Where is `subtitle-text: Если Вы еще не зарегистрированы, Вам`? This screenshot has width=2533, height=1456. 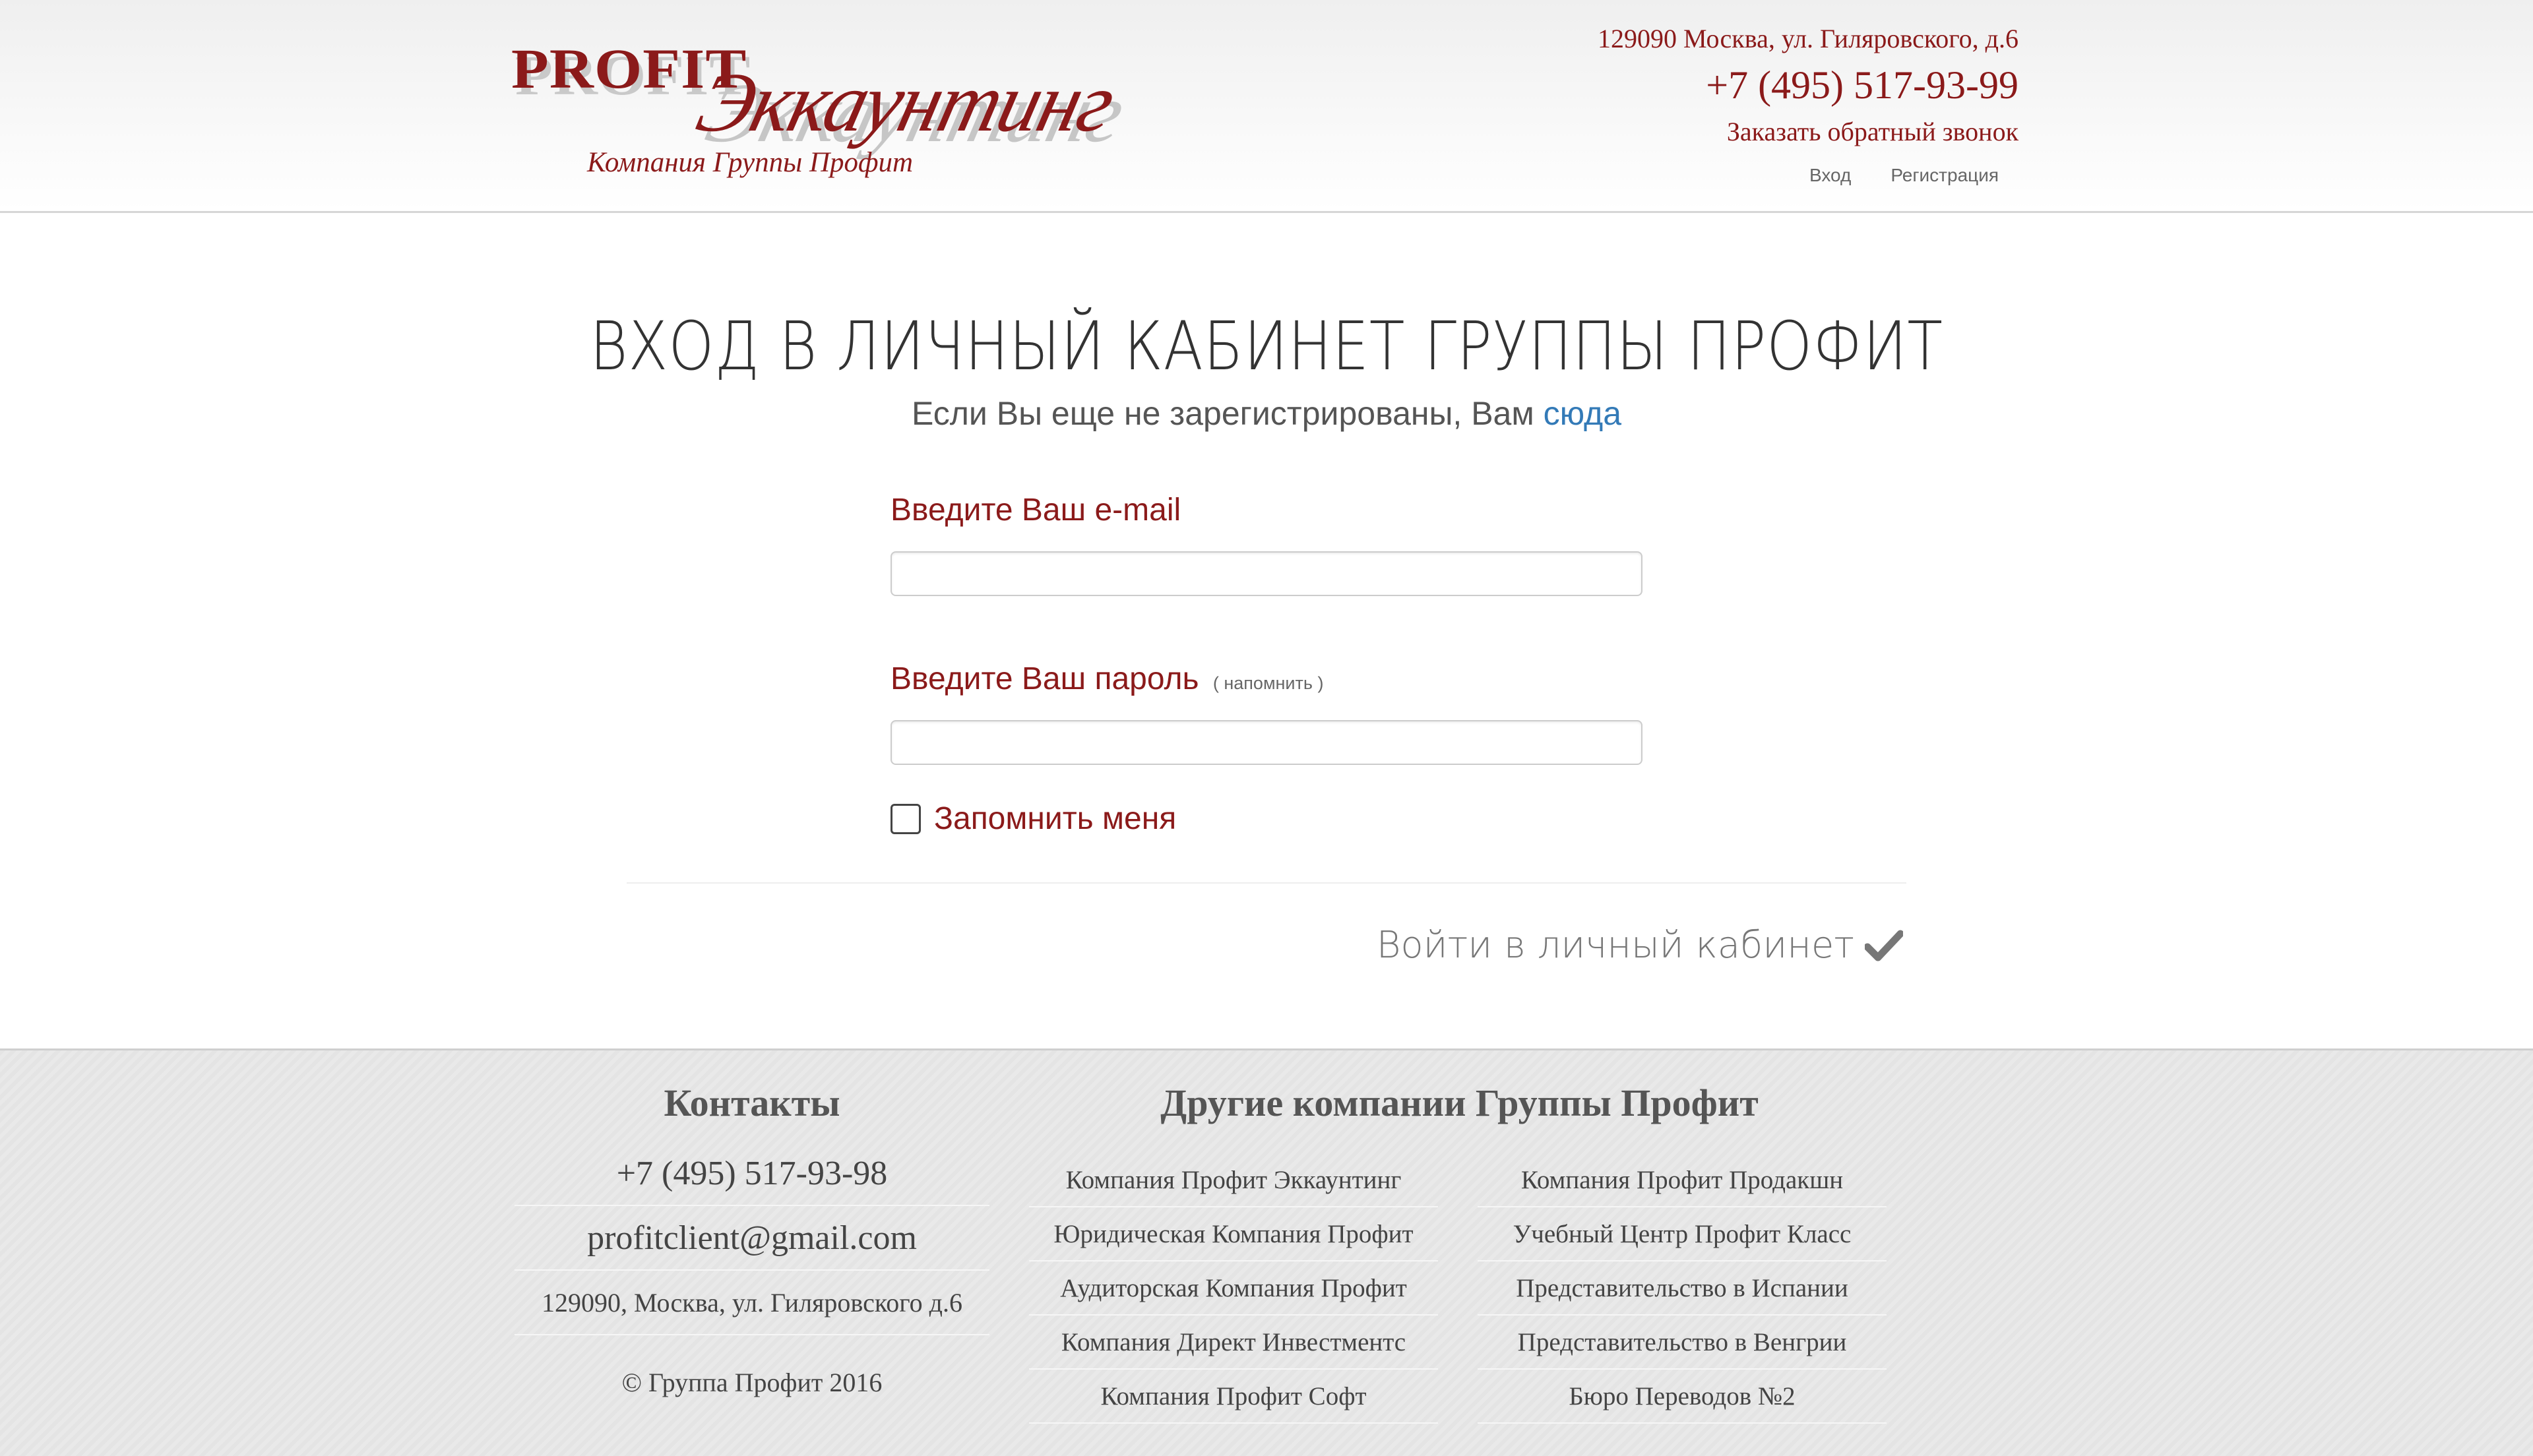 subtitle-text: Если Вы еще не зарегистрированы, Вам is located at coordinates (1222, 413).